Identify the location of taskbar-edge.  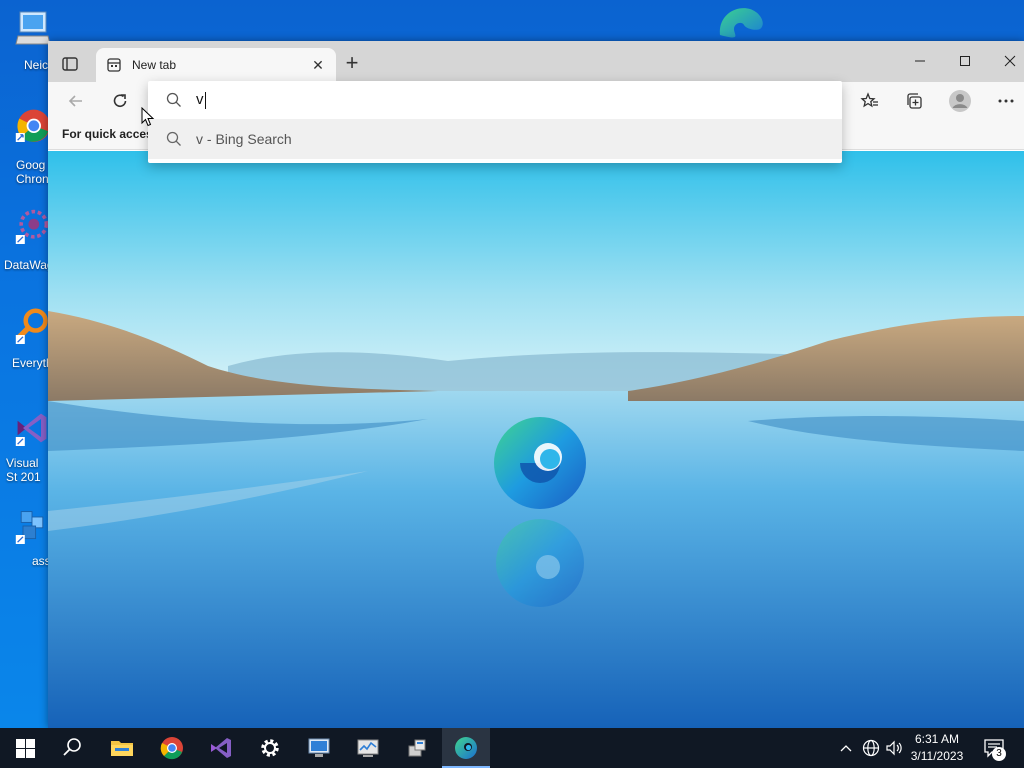
(466, 748).